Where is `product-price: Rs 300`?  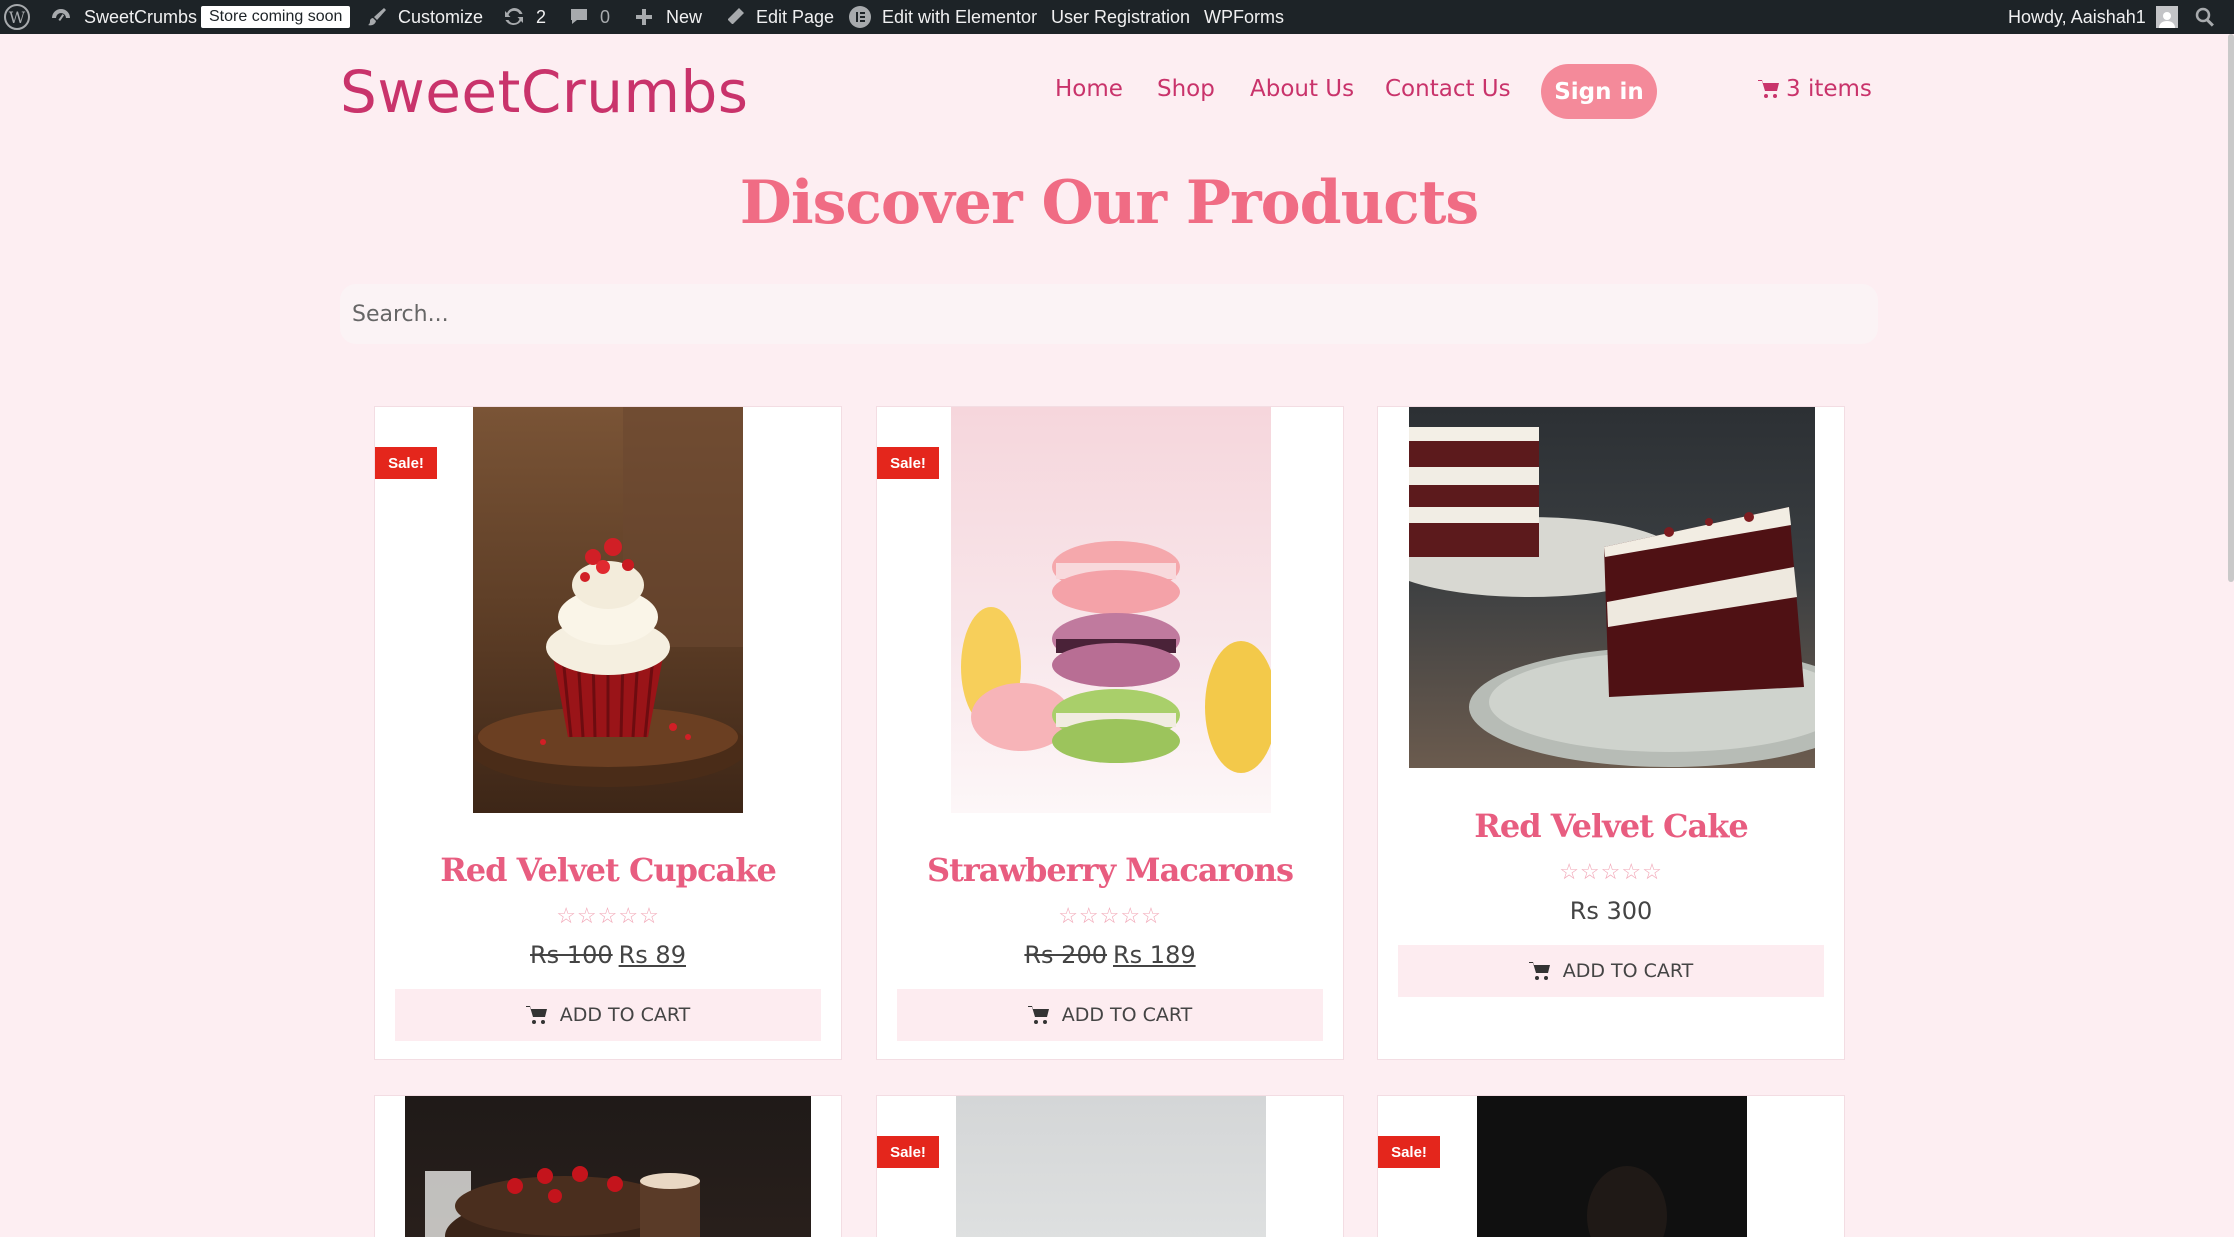
product-price: Rs 300 is located at coordinates (1611, 911).